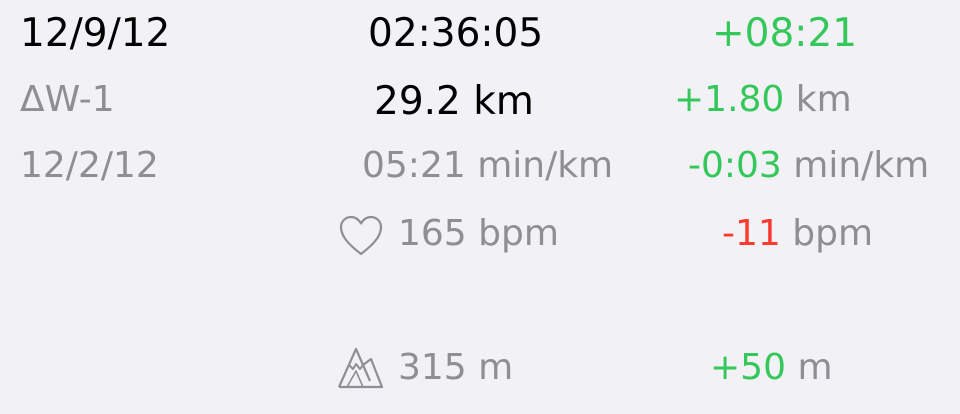 This screenshot has height=414, width=960. I want to click on mountain-icon, so click(360, 368).